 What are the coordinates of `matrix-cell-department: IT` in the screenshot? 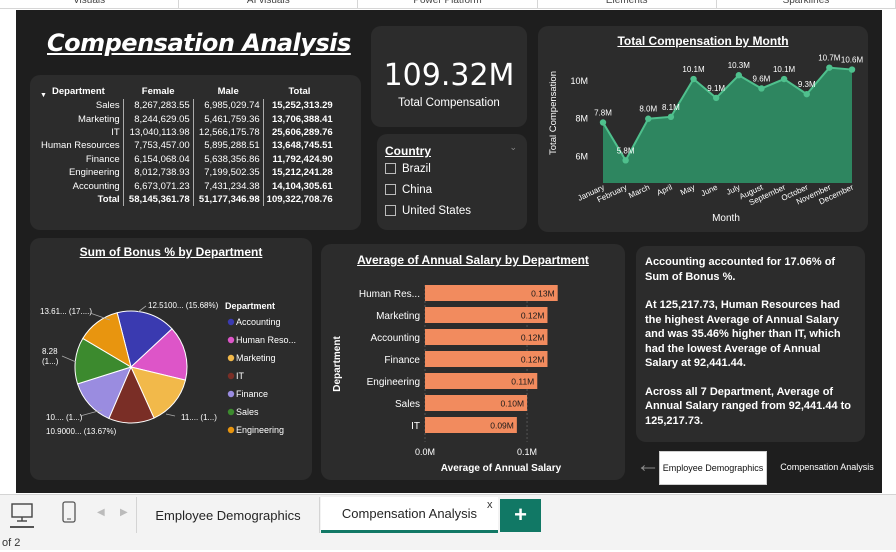 It's located at (115, 132).